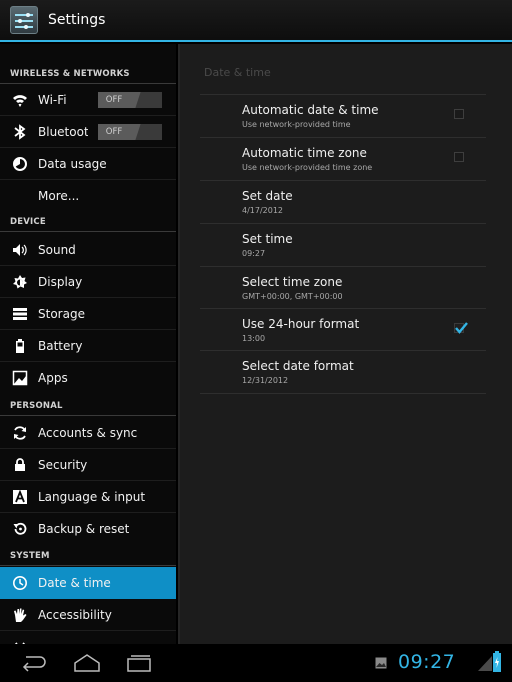 This screenshot has height=682, width=512. Describe the element at coordinates (72, 163) in the screenshot. I see `sidebar-item-label: Data usage` at that location.